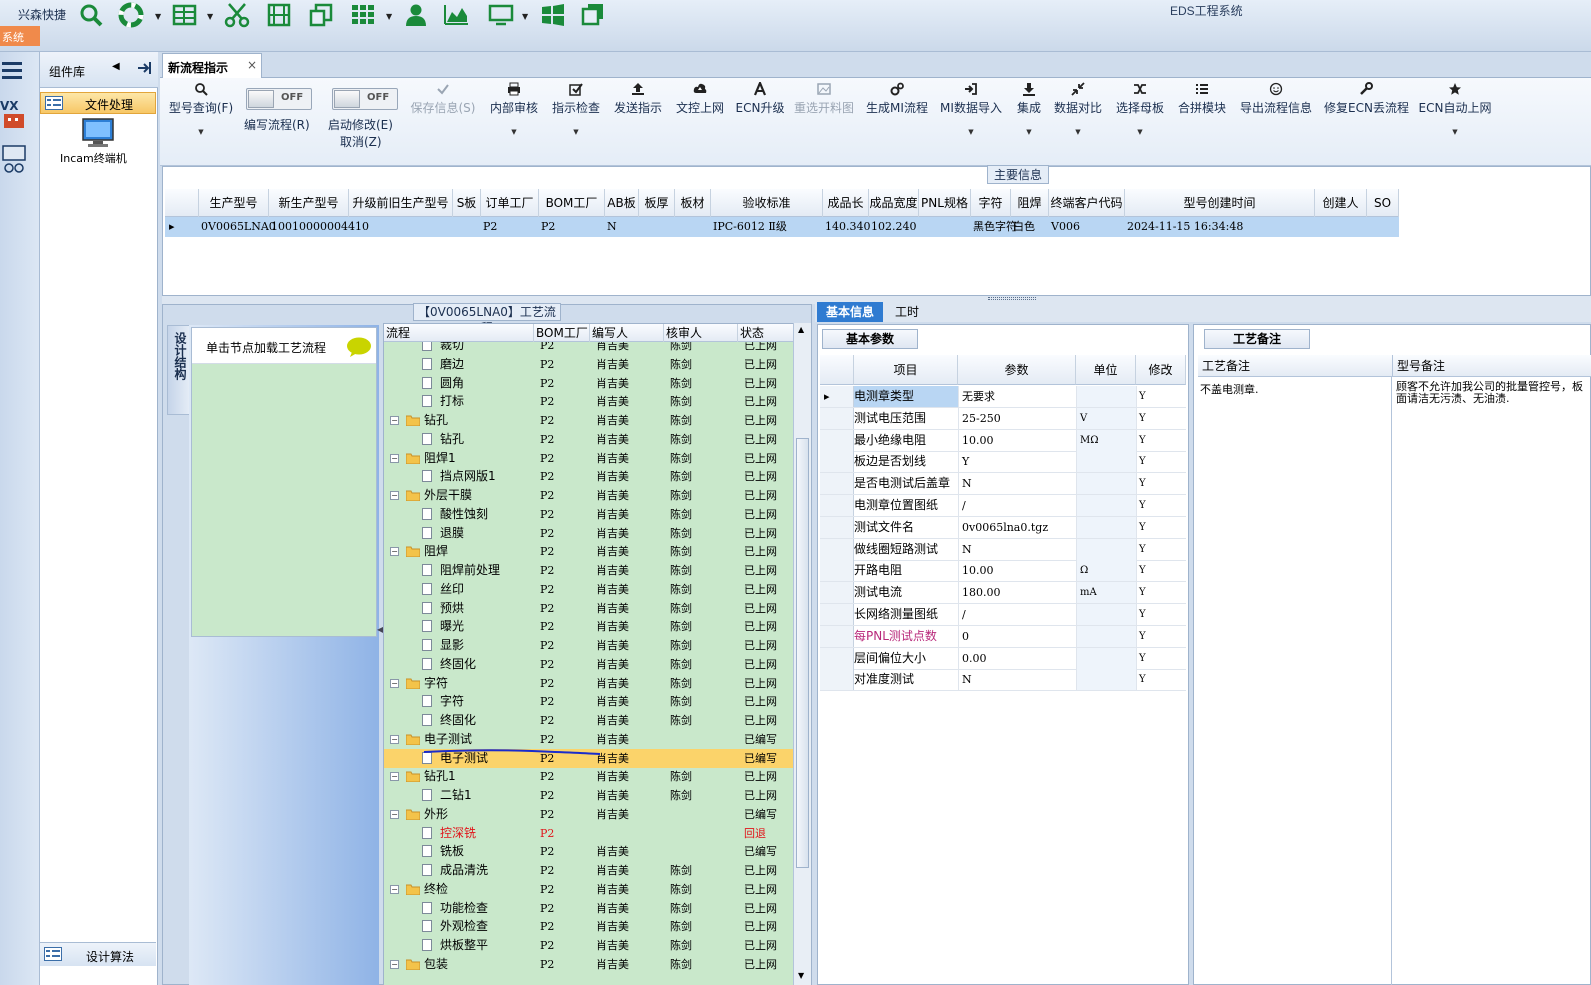 The image size is (1591, 985). What do you see at coordinates (1030, 203) in the screenshot?
I see `main-info-col-header: 阻焊` at bounding box center [1030, 203].